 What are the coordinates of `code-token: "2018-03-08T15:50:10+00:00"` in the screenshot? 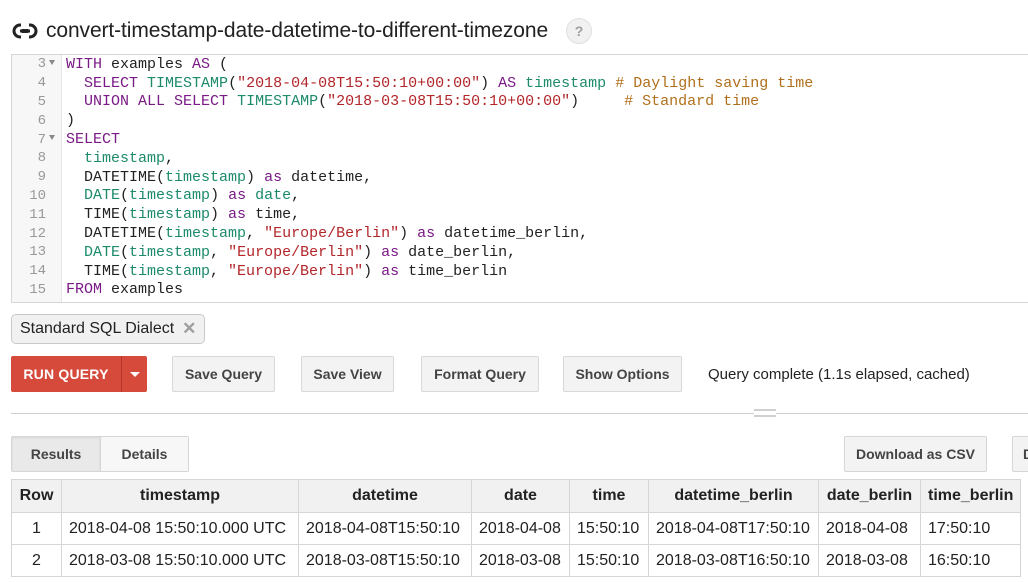 It's located at (449, 102).